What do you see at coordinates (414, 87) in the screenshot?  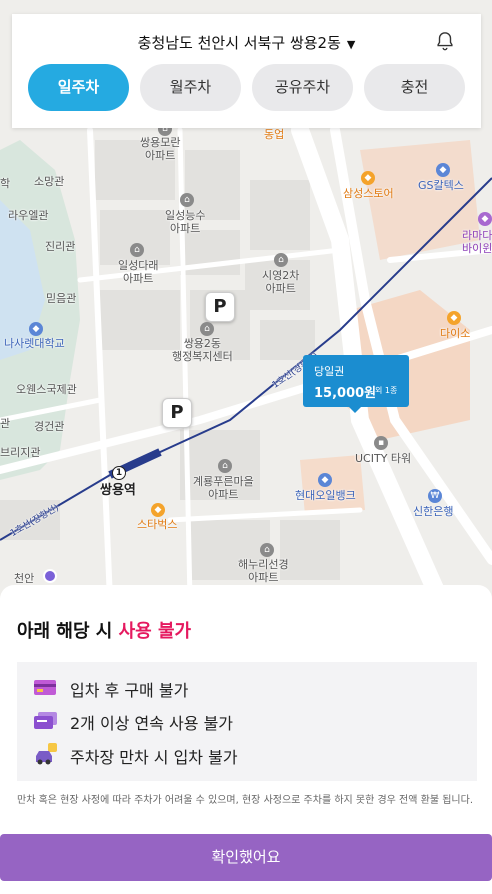 I see `tab-charging: 충전` at bounding box center [414, 87].